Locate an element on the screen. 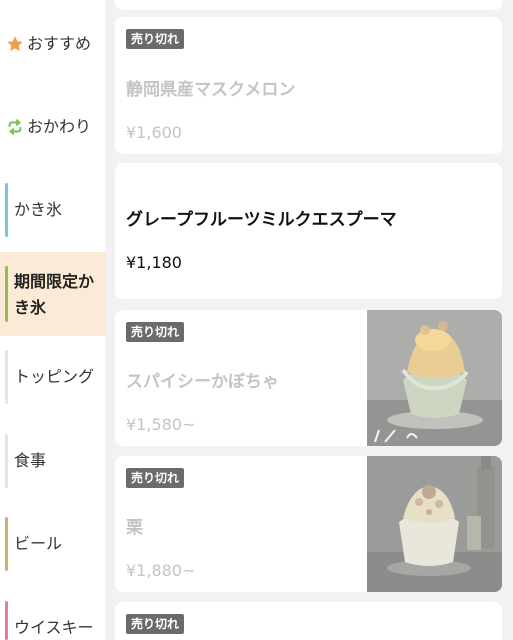 The image size is (513, 640). chestnut-shaved-ice-image is located at coordinates (434, 524).